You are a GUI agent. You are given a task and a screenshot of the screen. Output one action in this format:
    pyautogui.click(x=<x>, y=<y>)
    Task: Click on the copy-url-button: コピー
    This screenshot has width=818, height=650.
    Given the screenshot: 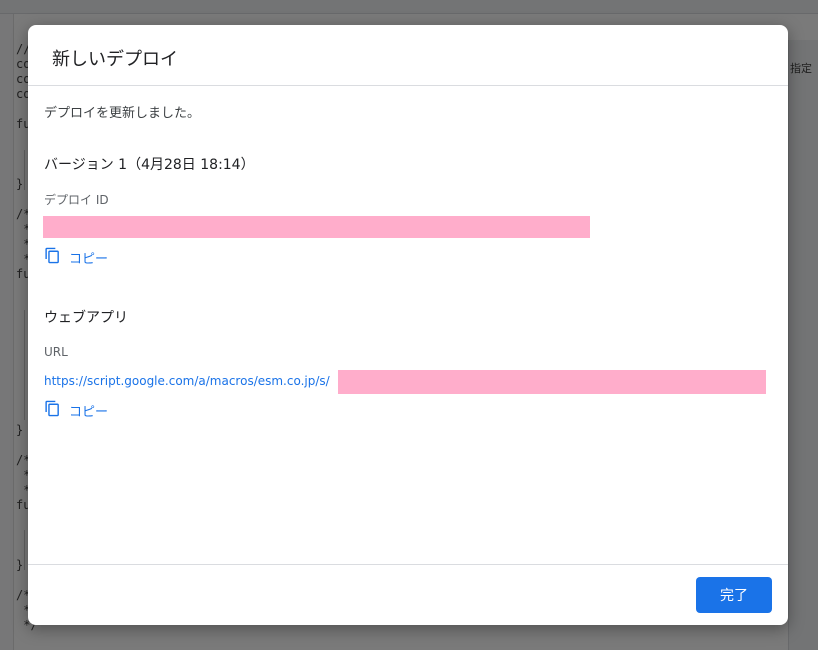 What is the action you would take?
    pyautogui.click(x=76, y=410)
    